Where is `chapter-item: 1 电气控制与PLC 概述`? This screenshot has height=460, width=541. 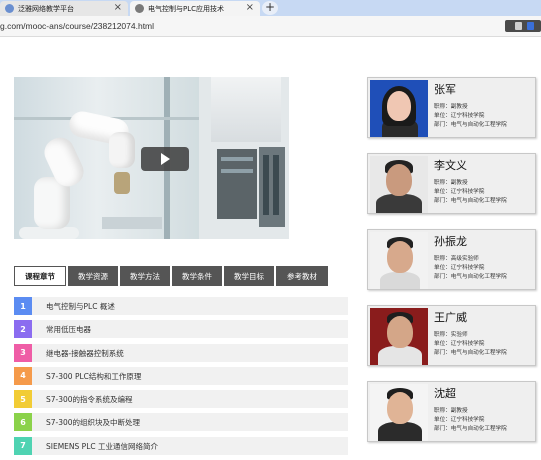
chapter-item: 1 电气控制与PLC 概述 is located at coordinates (181, 306).